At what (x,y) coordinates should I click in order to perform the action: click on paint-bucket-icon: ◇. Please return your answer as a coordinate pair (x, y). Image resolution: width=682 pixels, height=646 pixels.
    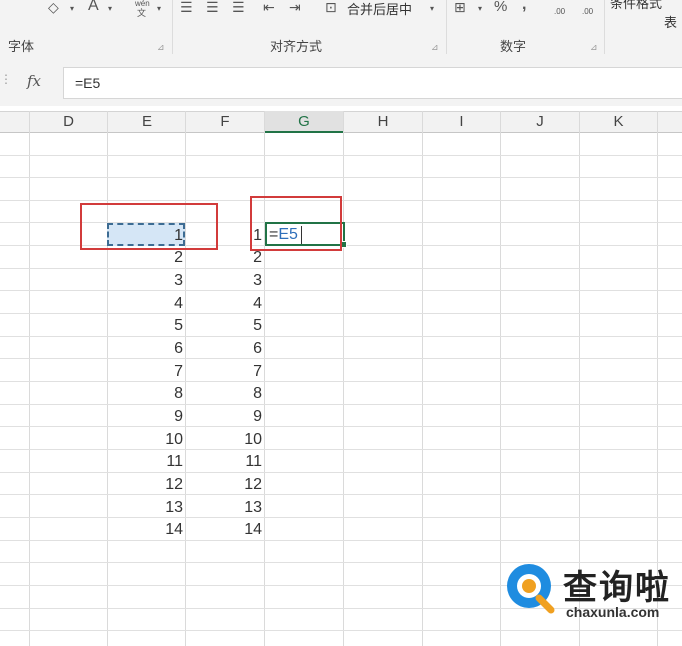
    Looking at the image, I should click on (53, 7).